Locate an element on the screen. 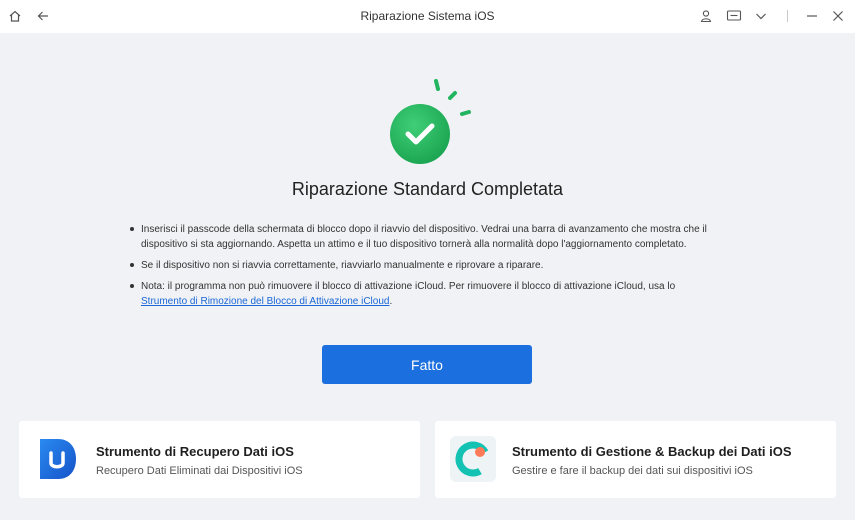 This screenshot has width=855, height=520. note-link-suffix: . is located at coordinates (391, 301).